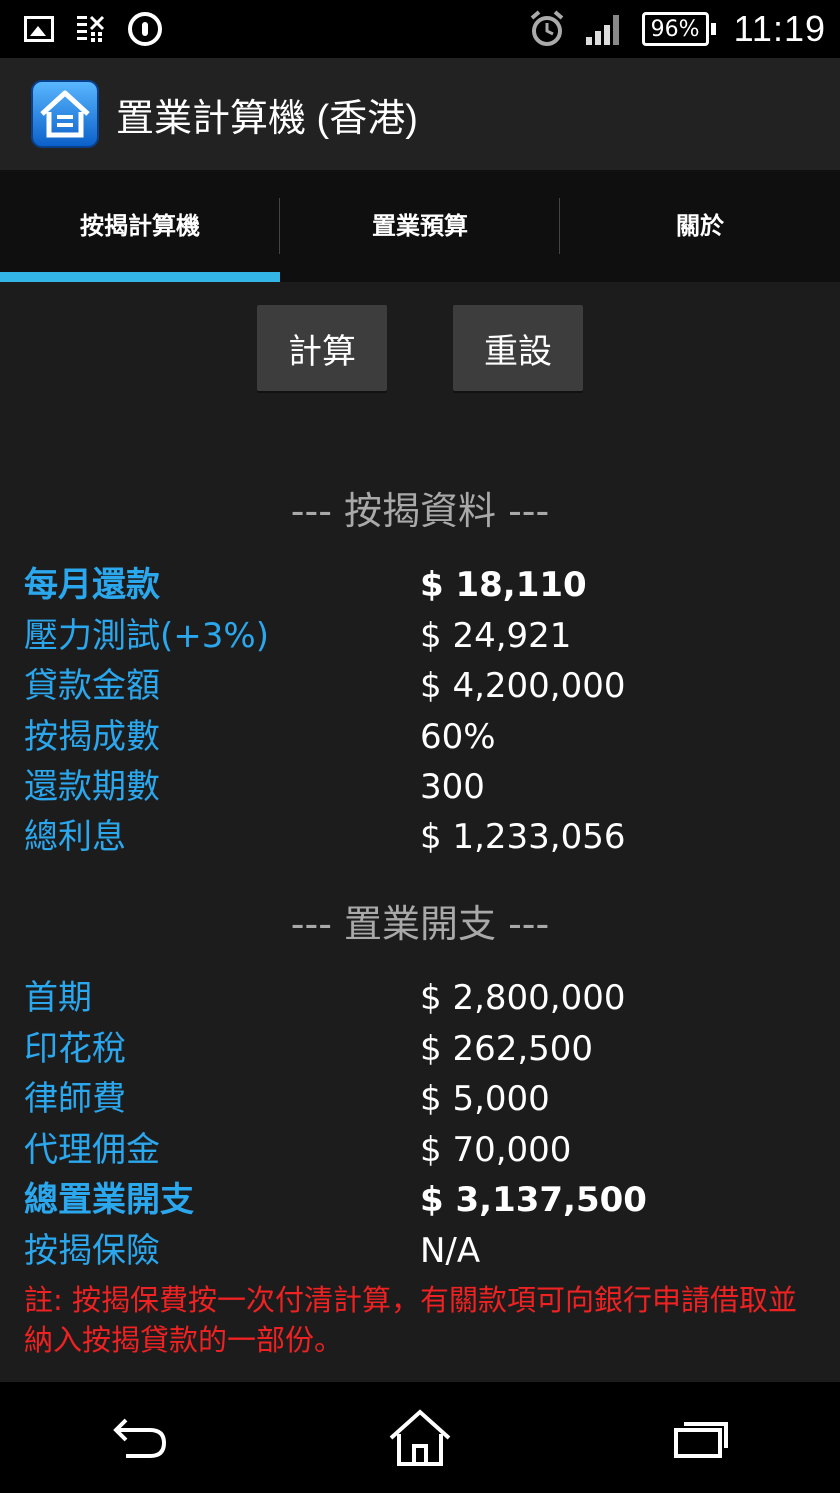  What do you see at coordinates (92, 686) in the screenshot?
I see `row-label: 貸款金額` at bounding box center [92, 686].